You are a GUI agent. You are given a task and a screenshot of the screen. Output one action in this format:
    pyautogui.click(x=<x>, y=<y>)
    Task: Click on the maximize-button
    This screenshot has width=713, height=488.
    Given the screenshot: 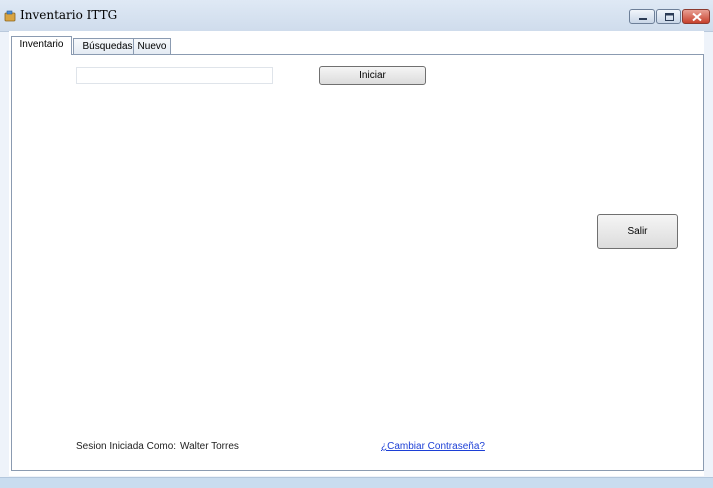 What is the action you would take?
    pyautogui.click(x=668, y=16)
    